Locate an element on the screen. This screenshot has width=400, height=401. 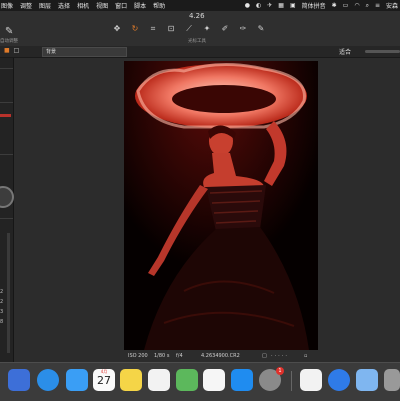
feishu-icon is located at coordinates (367, 380).